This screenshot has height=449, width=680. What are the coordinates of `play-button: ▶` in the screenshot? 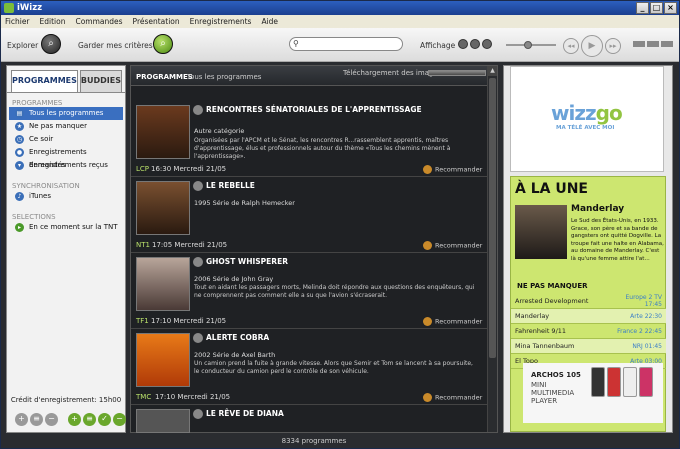 It's located at (592, 46).